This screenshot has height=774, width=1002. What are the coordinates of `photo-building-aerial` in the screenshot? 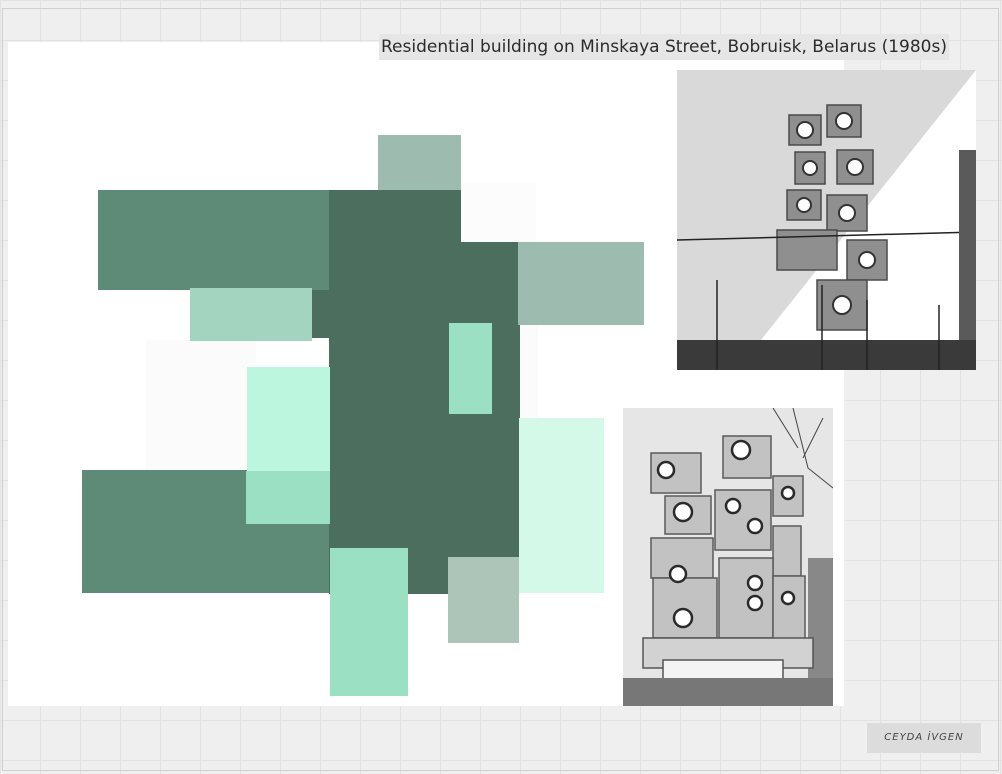 It's located at (826, 220).